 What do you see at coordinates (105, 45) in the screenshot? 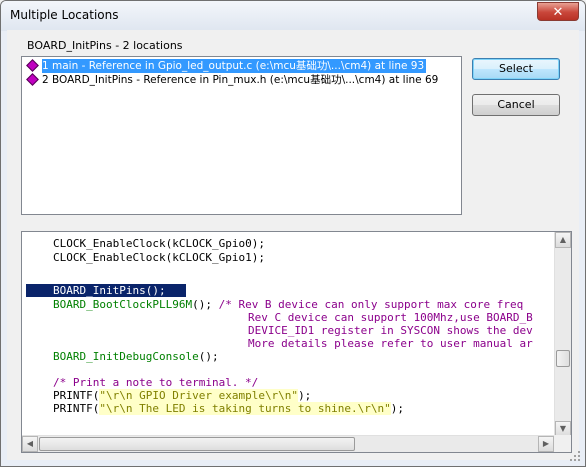
I see `locations-group-label: BOARD_InitPins - 2 locations` at bounding box center [105, 45].